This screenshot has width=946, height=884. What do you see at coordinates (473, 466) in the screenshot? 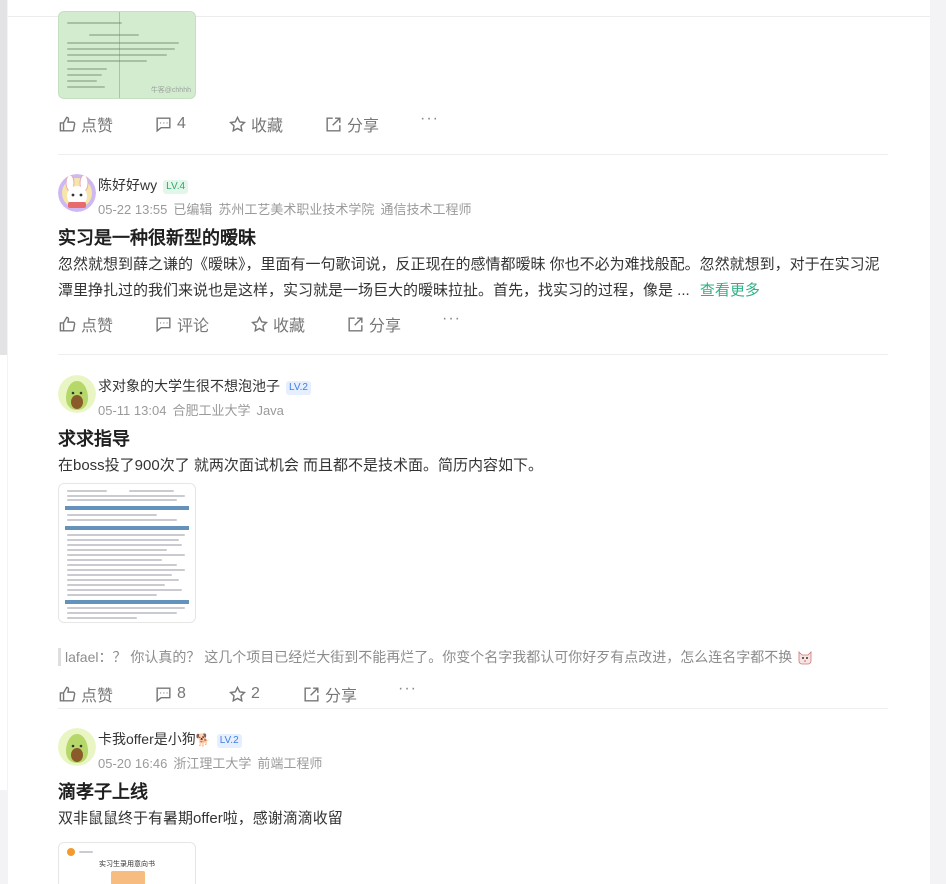
I see `post-body: 在boss投了900次了 就两次面试机会 而且都不是技术面。简历内容如下。` at bounding box center [473, 466].